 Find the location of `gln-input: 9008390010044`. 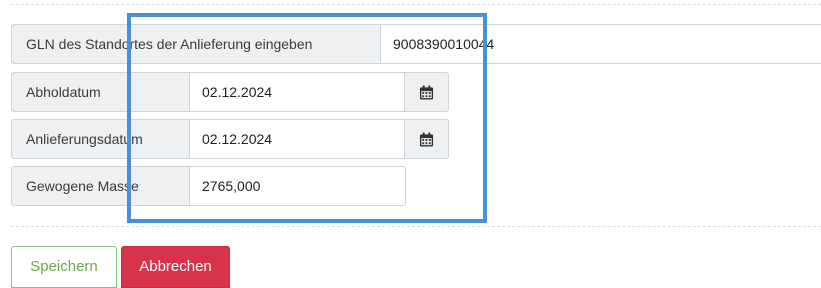

gln-input: 9008390010044 is located at coordinates (601, 44).